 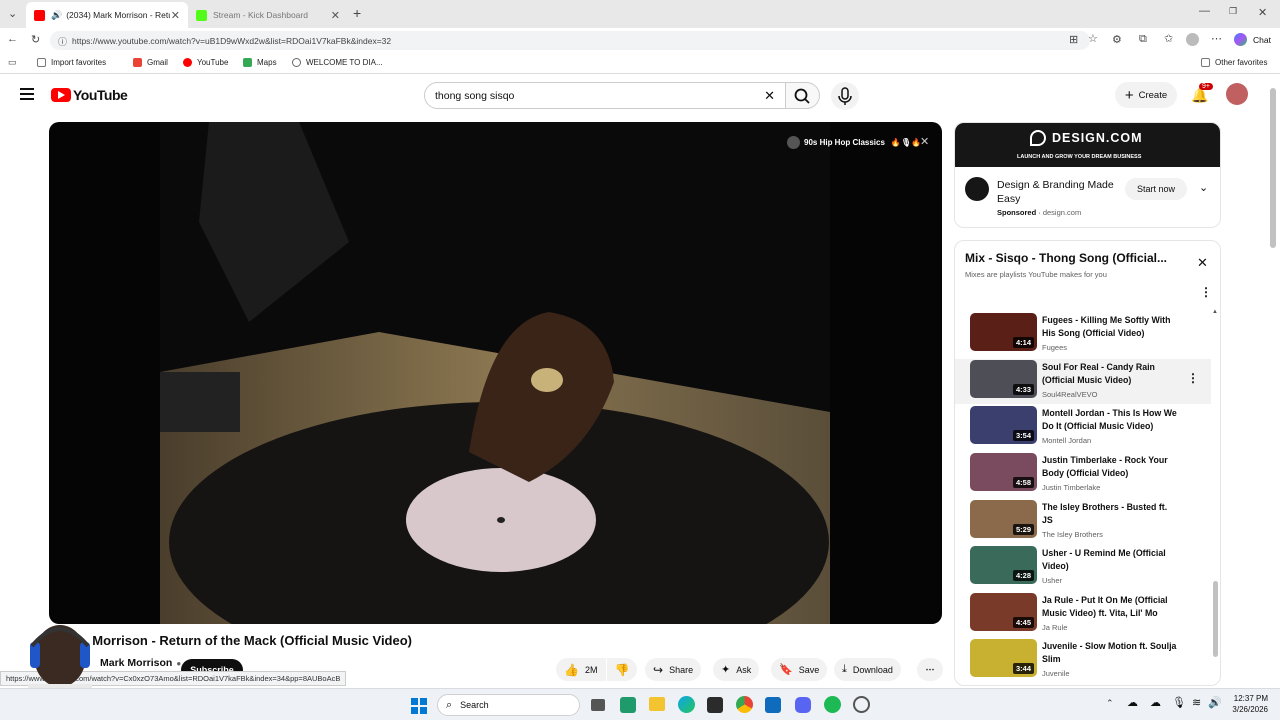 What do you see at coordinates (89, 95) in the screenshot?
I see `youtube-logo: YouTube` at bounding box center [89, 95].